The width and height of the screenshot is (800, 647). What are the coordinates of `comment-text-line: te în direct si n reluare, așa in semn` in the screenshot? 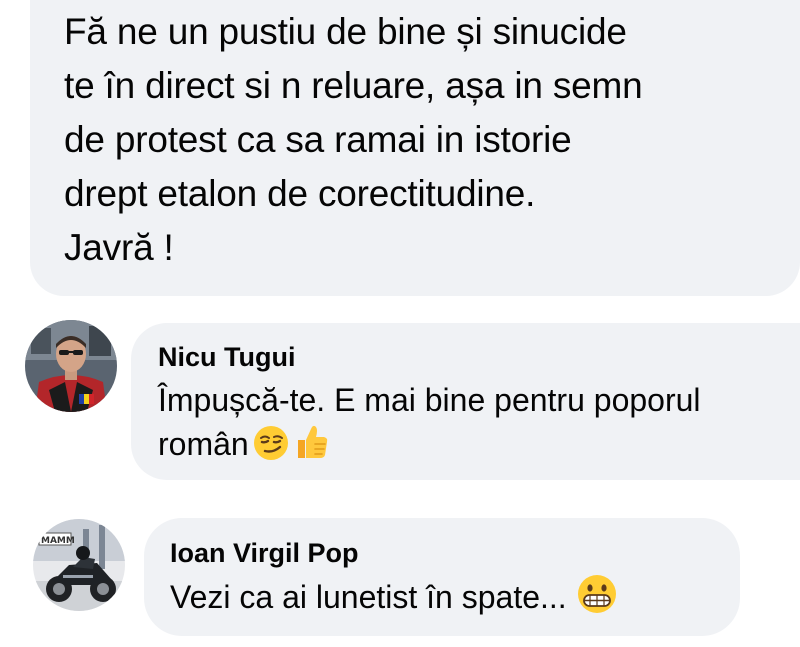 It's located at (353, 85).